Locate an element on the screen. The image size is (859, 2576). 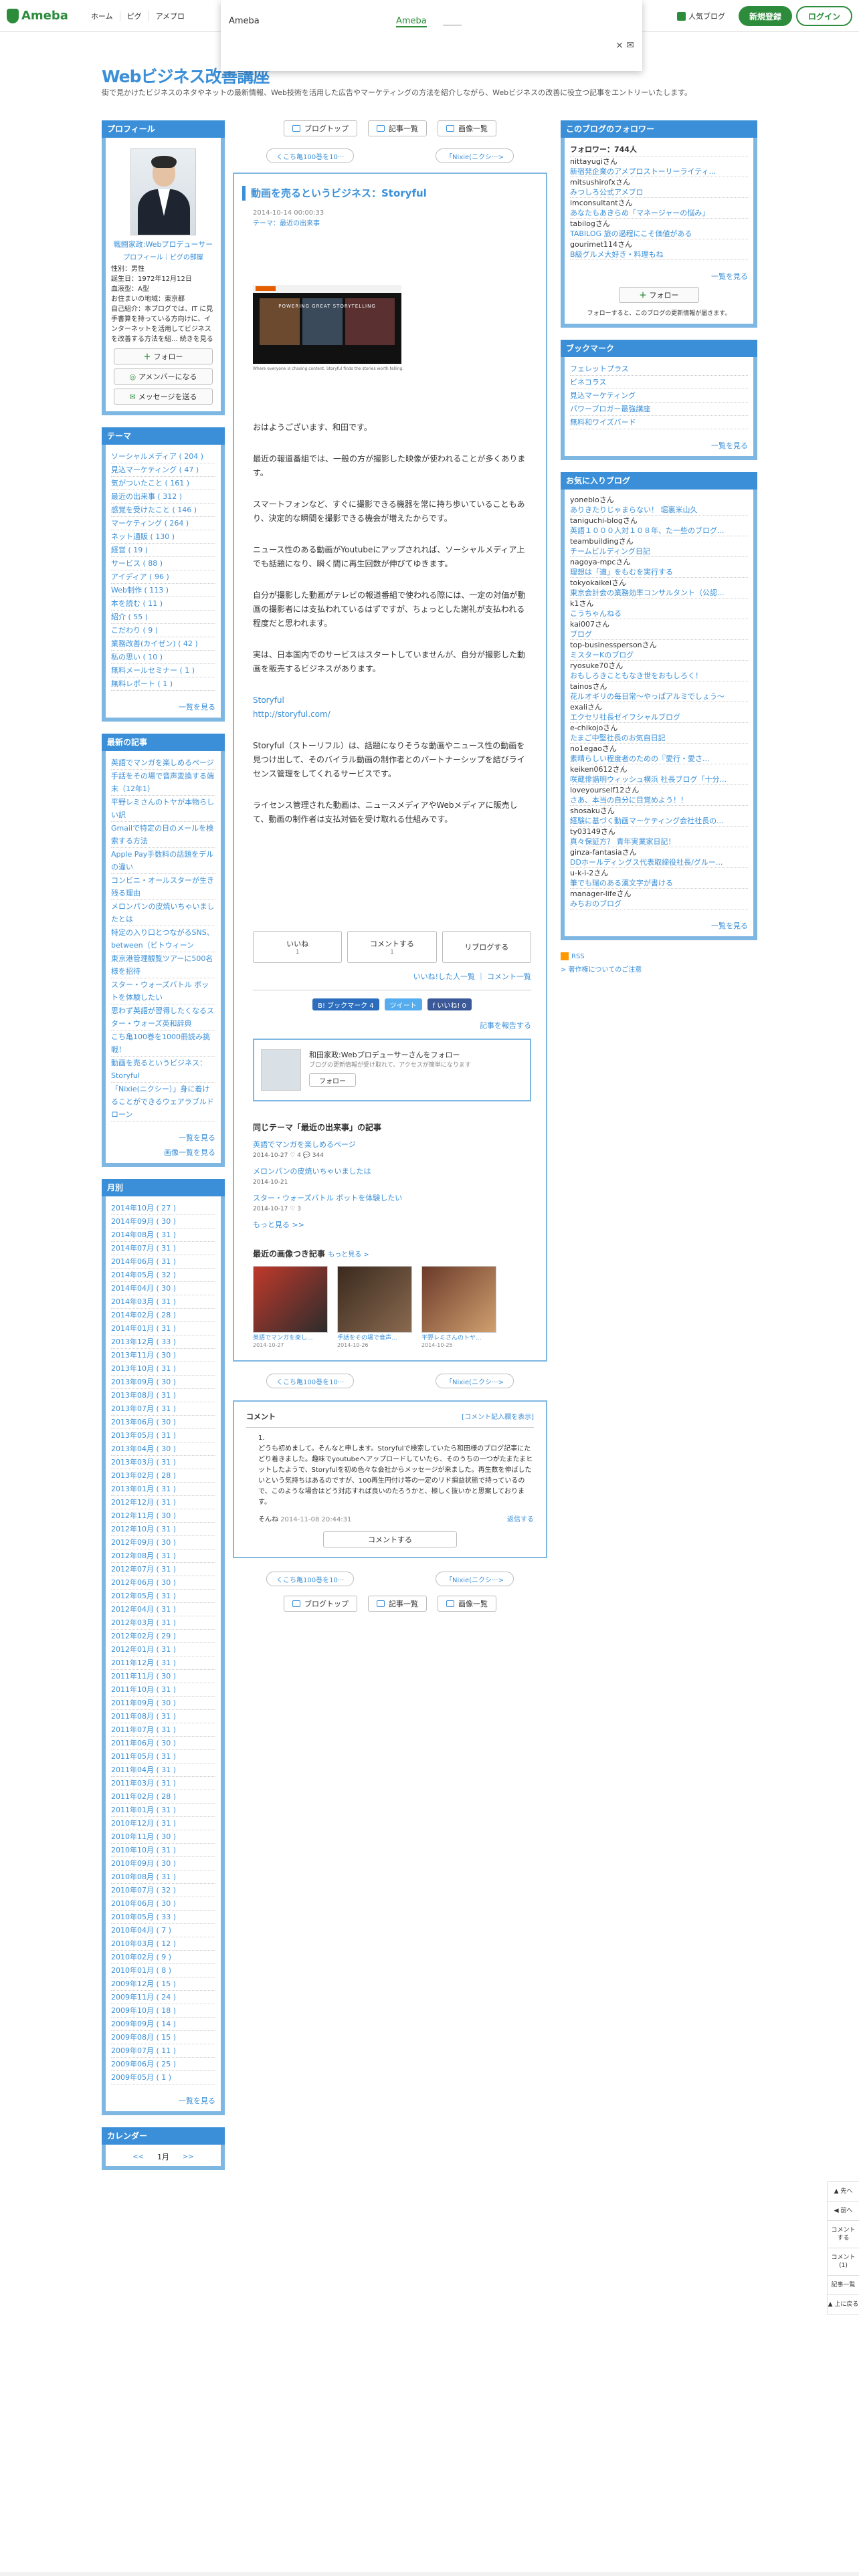
month-archive-item: 2013年12月 ( 33 ) is located at coordinates (163, 1342).